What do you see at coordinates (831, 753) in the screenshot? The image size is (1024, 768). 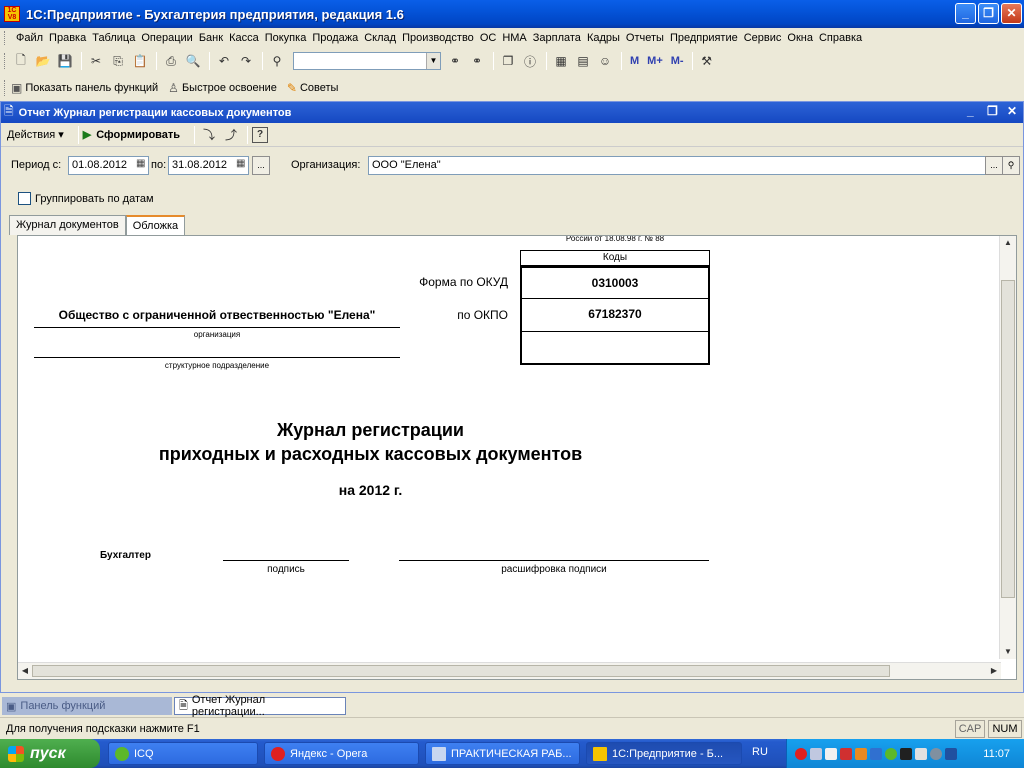 I see `antivirus-icon` at bounding box center [831, 753].